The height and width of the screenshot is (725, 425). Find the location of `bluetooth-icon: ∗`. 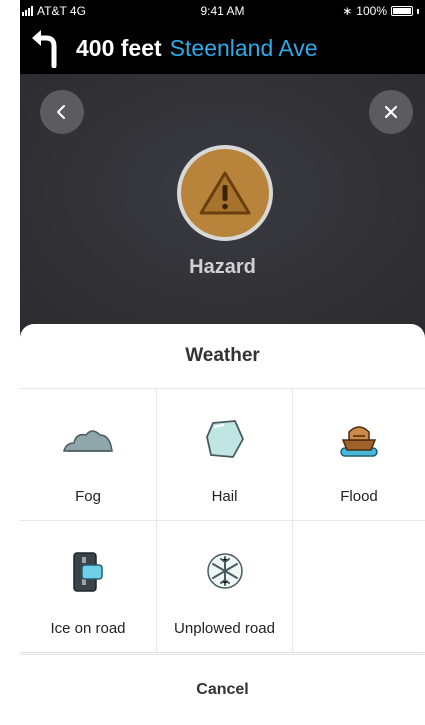

bluetooth-icon: ∗ is located at coordinates (347, 11).